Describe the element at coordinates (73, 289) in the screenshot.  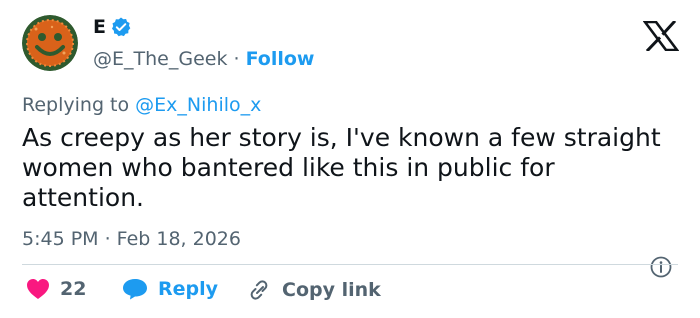
I see `like-count: 22` at that location.